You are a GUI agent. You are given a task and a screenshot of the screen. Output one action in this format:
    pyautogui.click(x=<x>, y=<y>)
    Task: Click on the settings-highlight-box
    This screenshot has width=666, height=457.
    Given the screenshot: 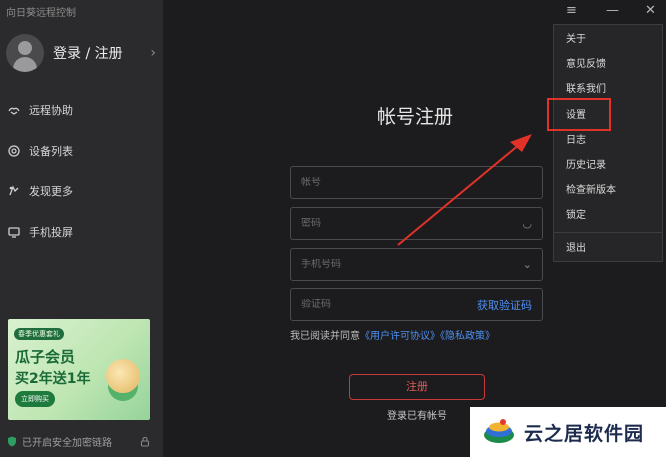 What is the action you would take?
    pyautogui.click(x=579, y=114)
    